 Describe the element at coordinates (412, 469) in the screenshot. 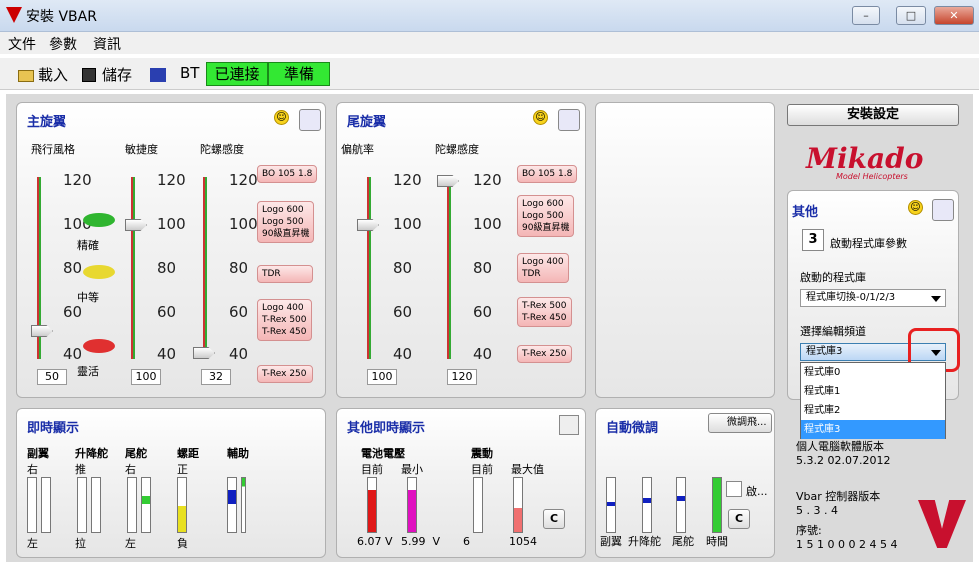

I see `min-label: 最小` at that location.